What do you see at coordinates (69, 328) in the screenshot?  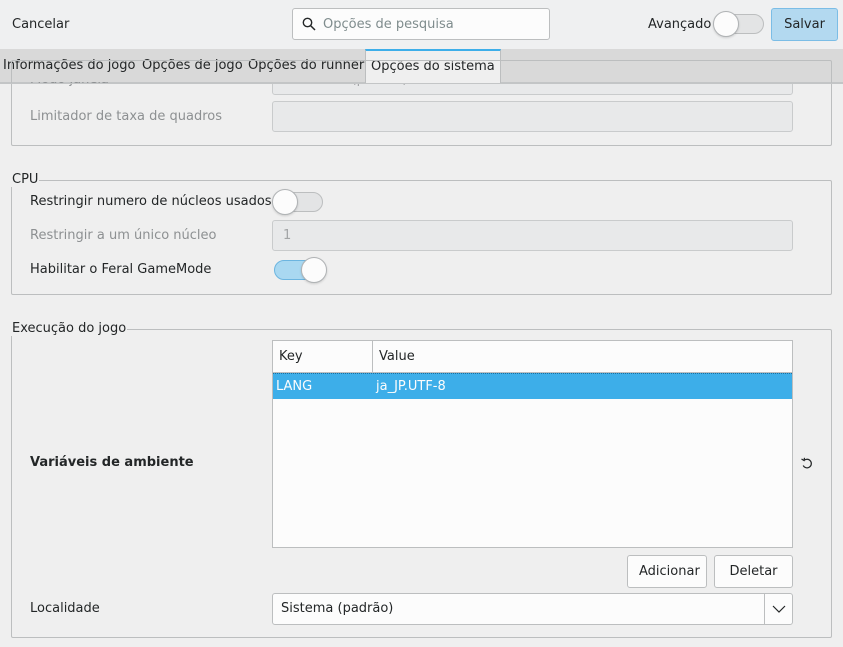 I see `execution-group-title: Execução do jogo` at bounding box center [69, 328].